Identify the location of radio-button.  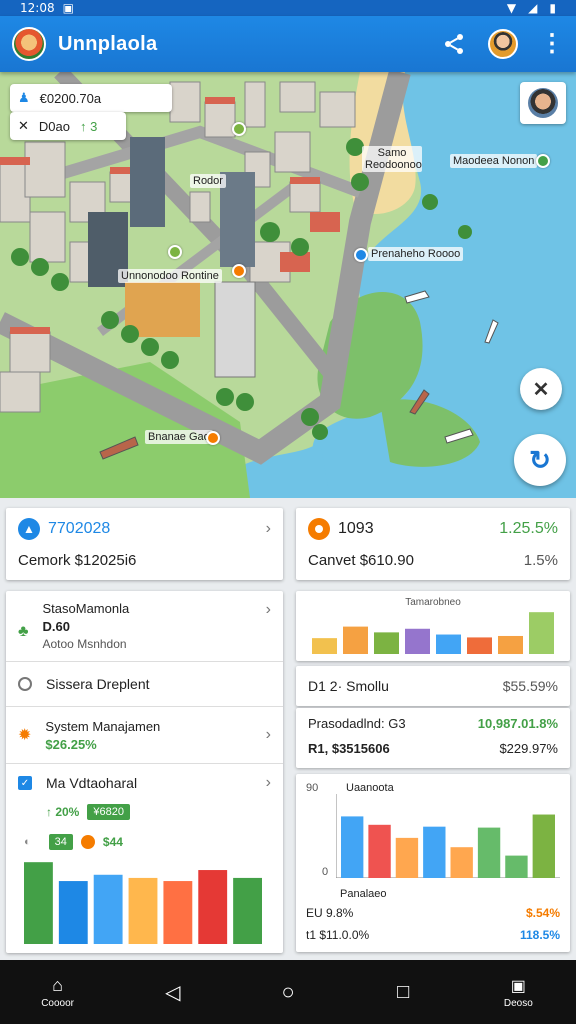
(25, 684).